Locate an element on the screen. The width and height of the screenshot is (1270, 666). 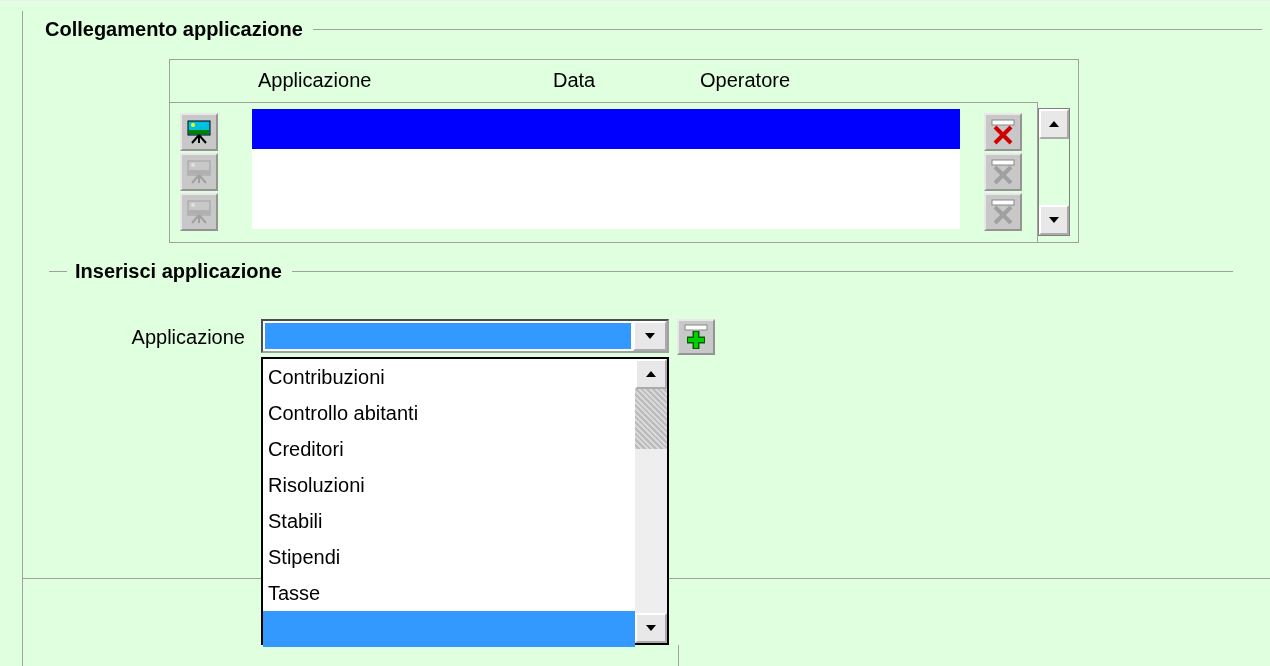
plus-icon is located at coordinates (696, 337).